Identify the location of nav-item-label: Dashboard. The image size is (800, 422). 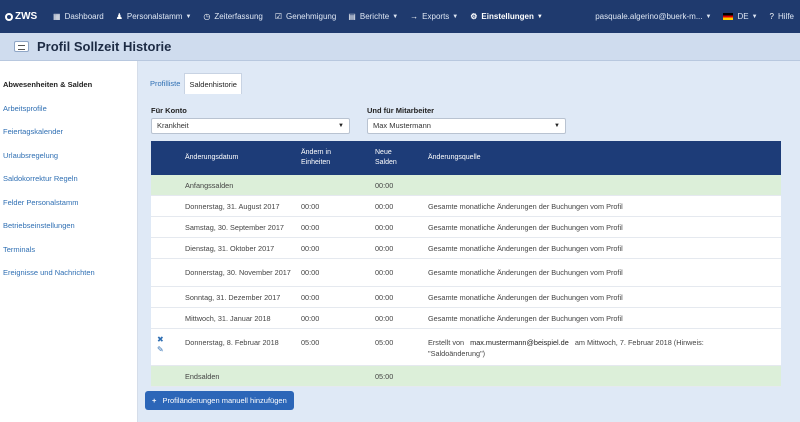
(84, 16).